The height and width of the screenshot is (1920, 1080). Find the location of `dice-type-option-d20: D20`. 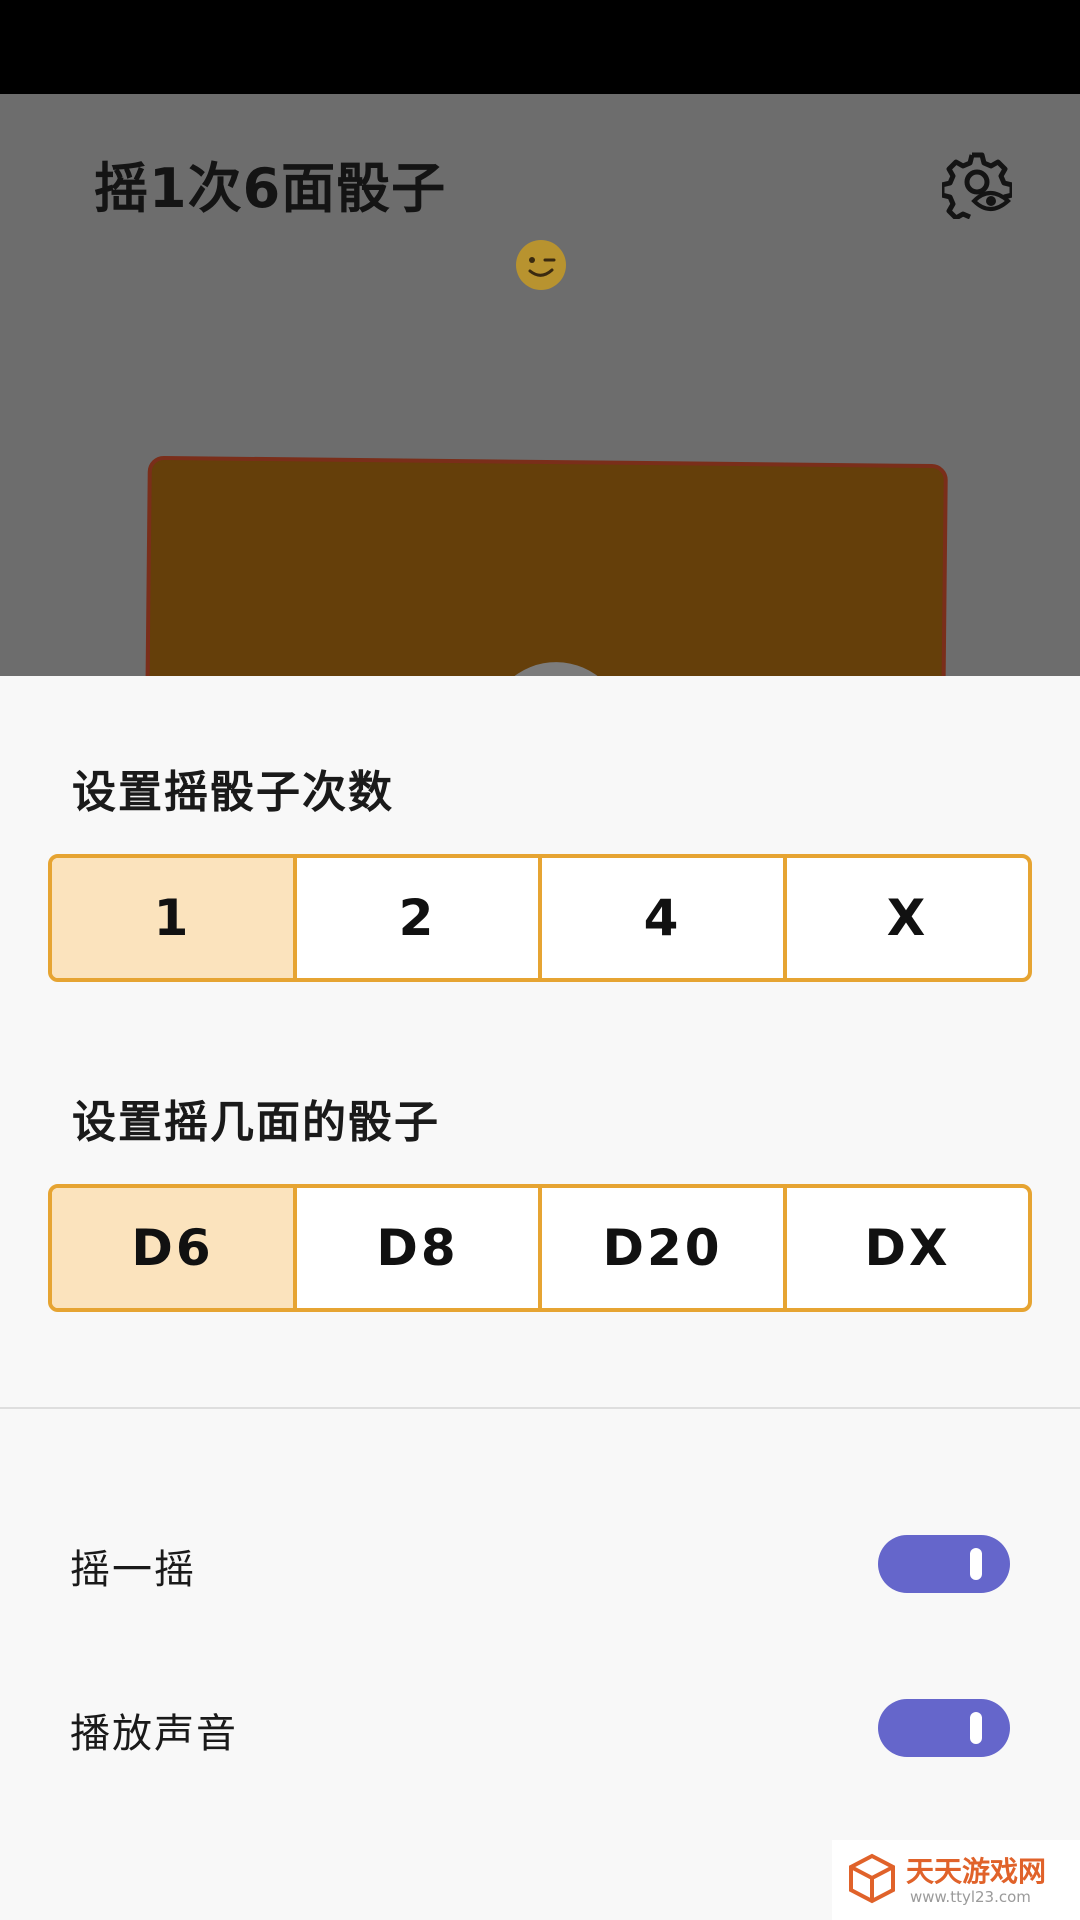

dice-type-option-d20: D20 is located at coordinates (664, 1248).